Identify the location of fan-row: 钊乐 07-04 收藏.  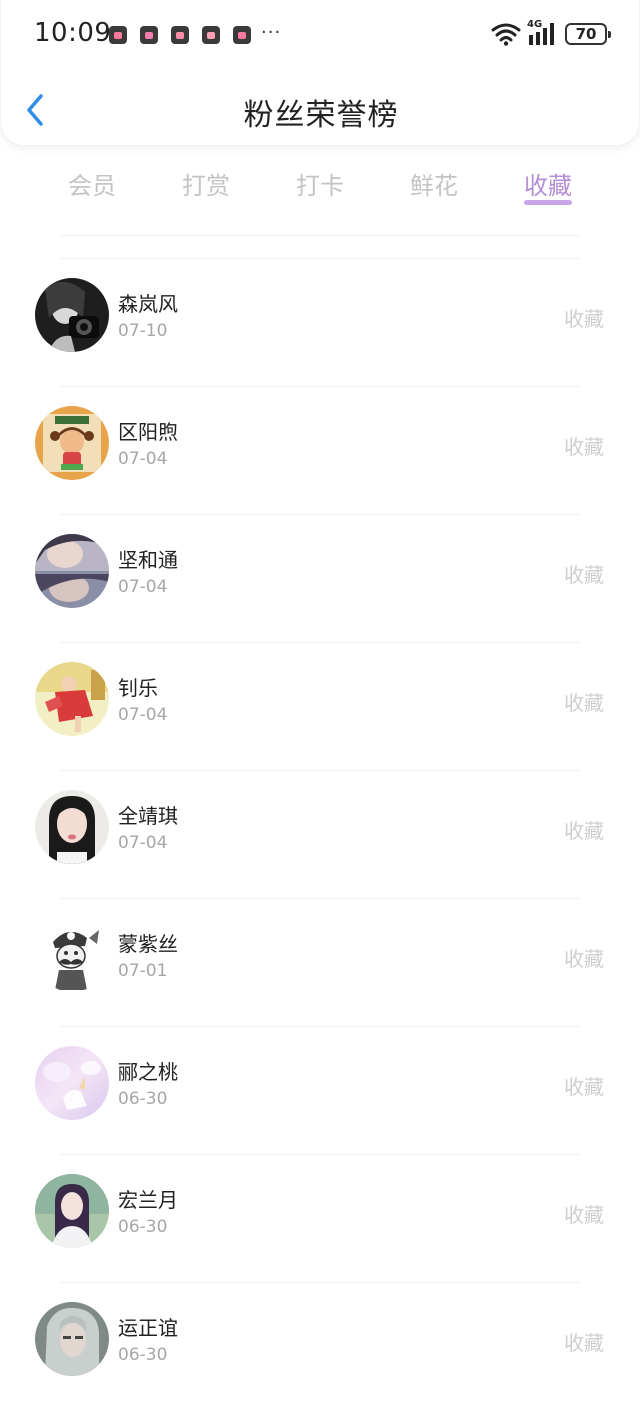
(320, 706).